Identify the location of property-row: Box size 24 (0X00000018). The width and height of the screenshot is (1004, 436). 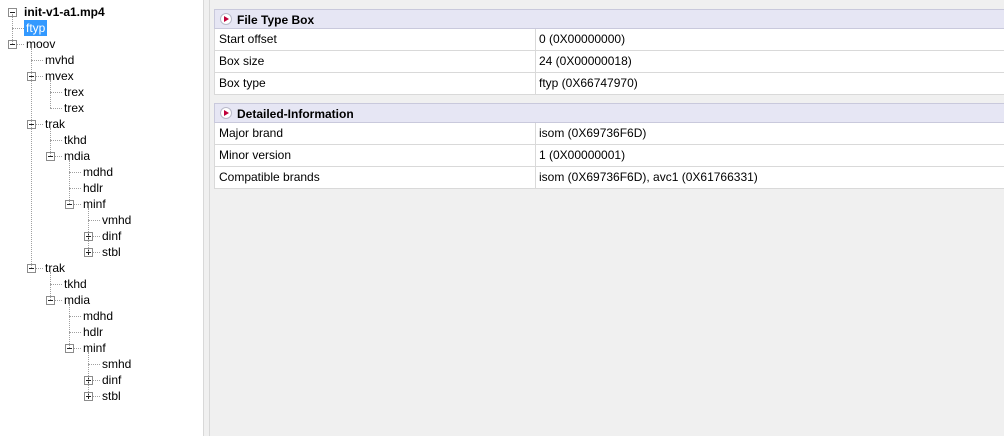
(609, 62).